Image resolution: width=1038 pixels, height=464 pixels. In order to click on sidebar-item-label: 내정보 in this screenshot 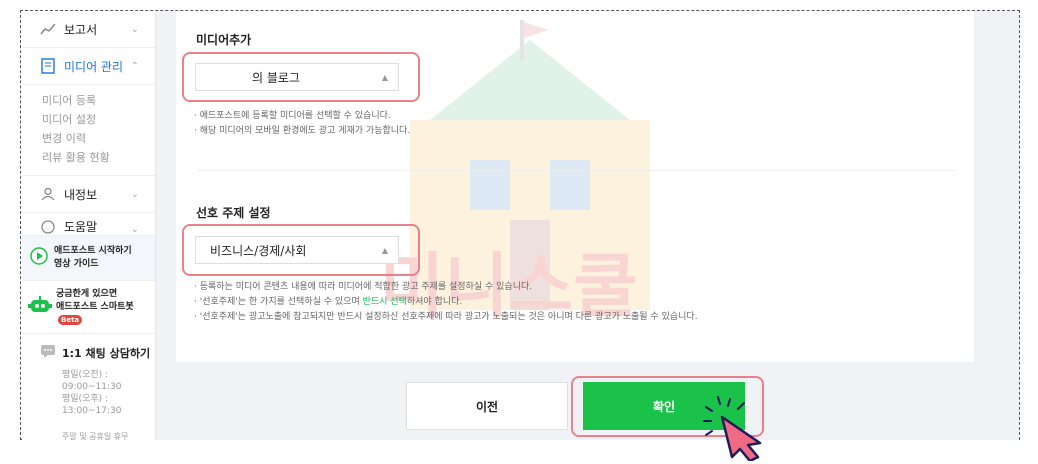, I will do `click(81, 194)`.